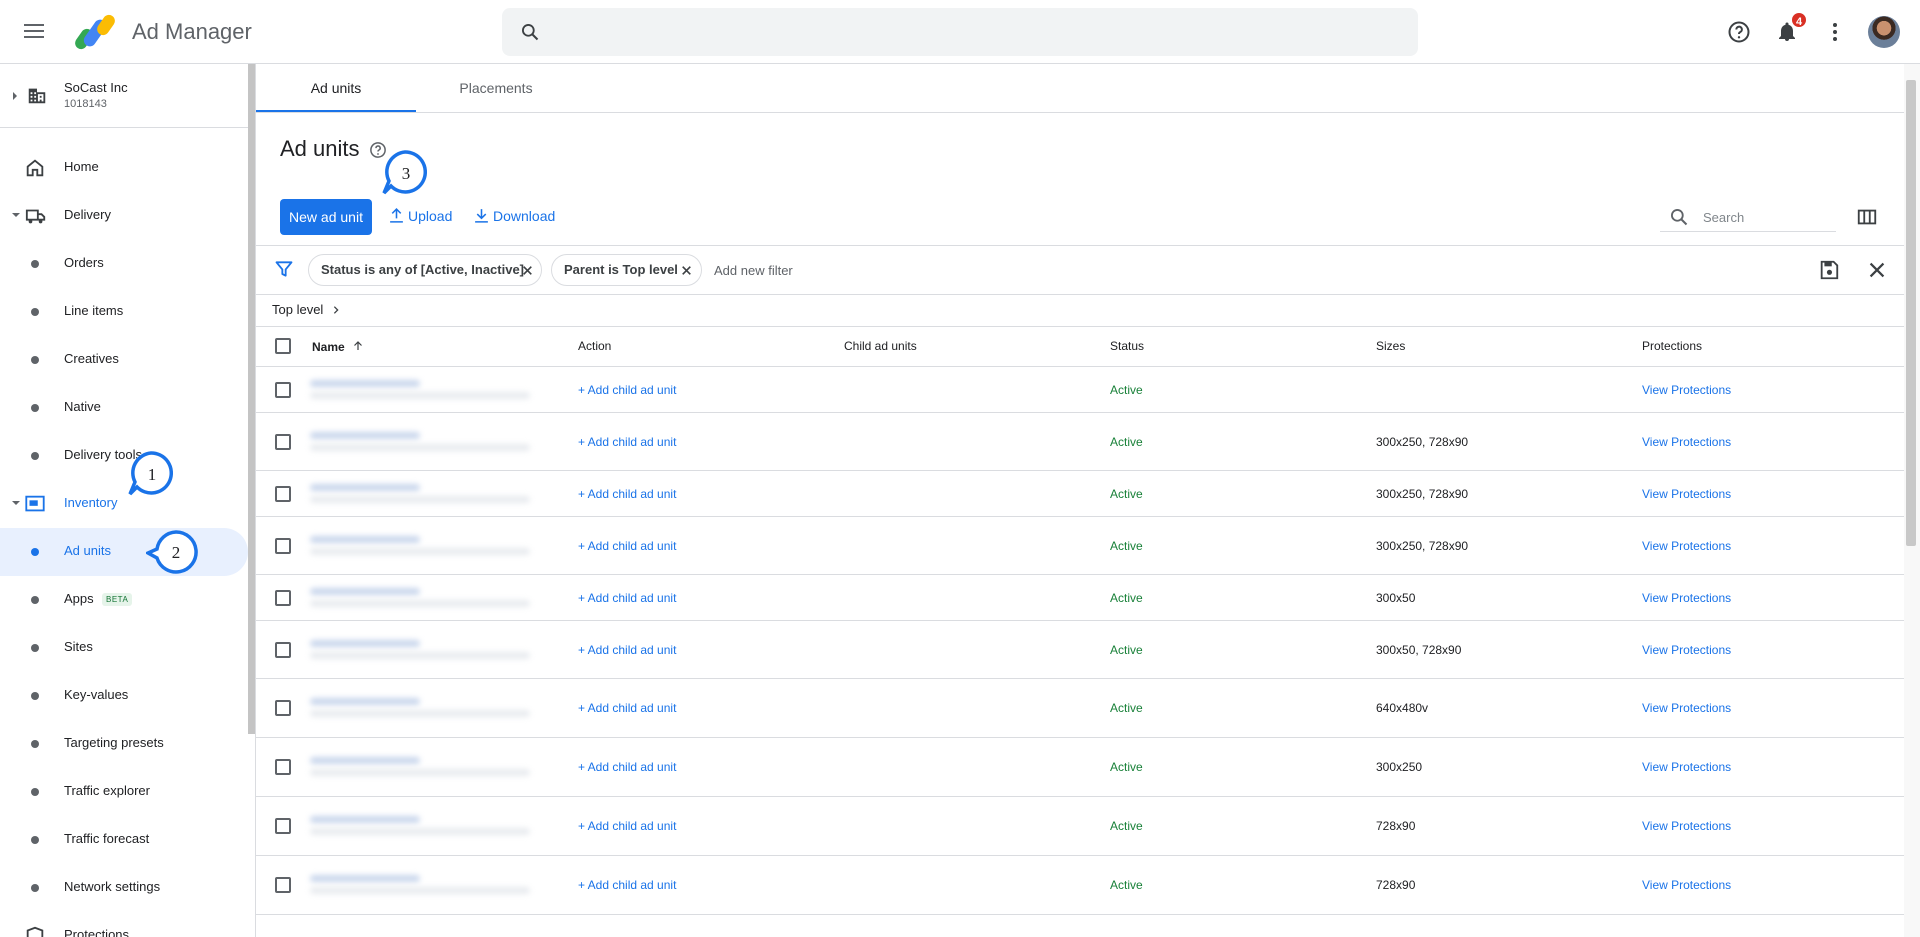  I want to click on nav-home-label: Home, so click(81, 166).